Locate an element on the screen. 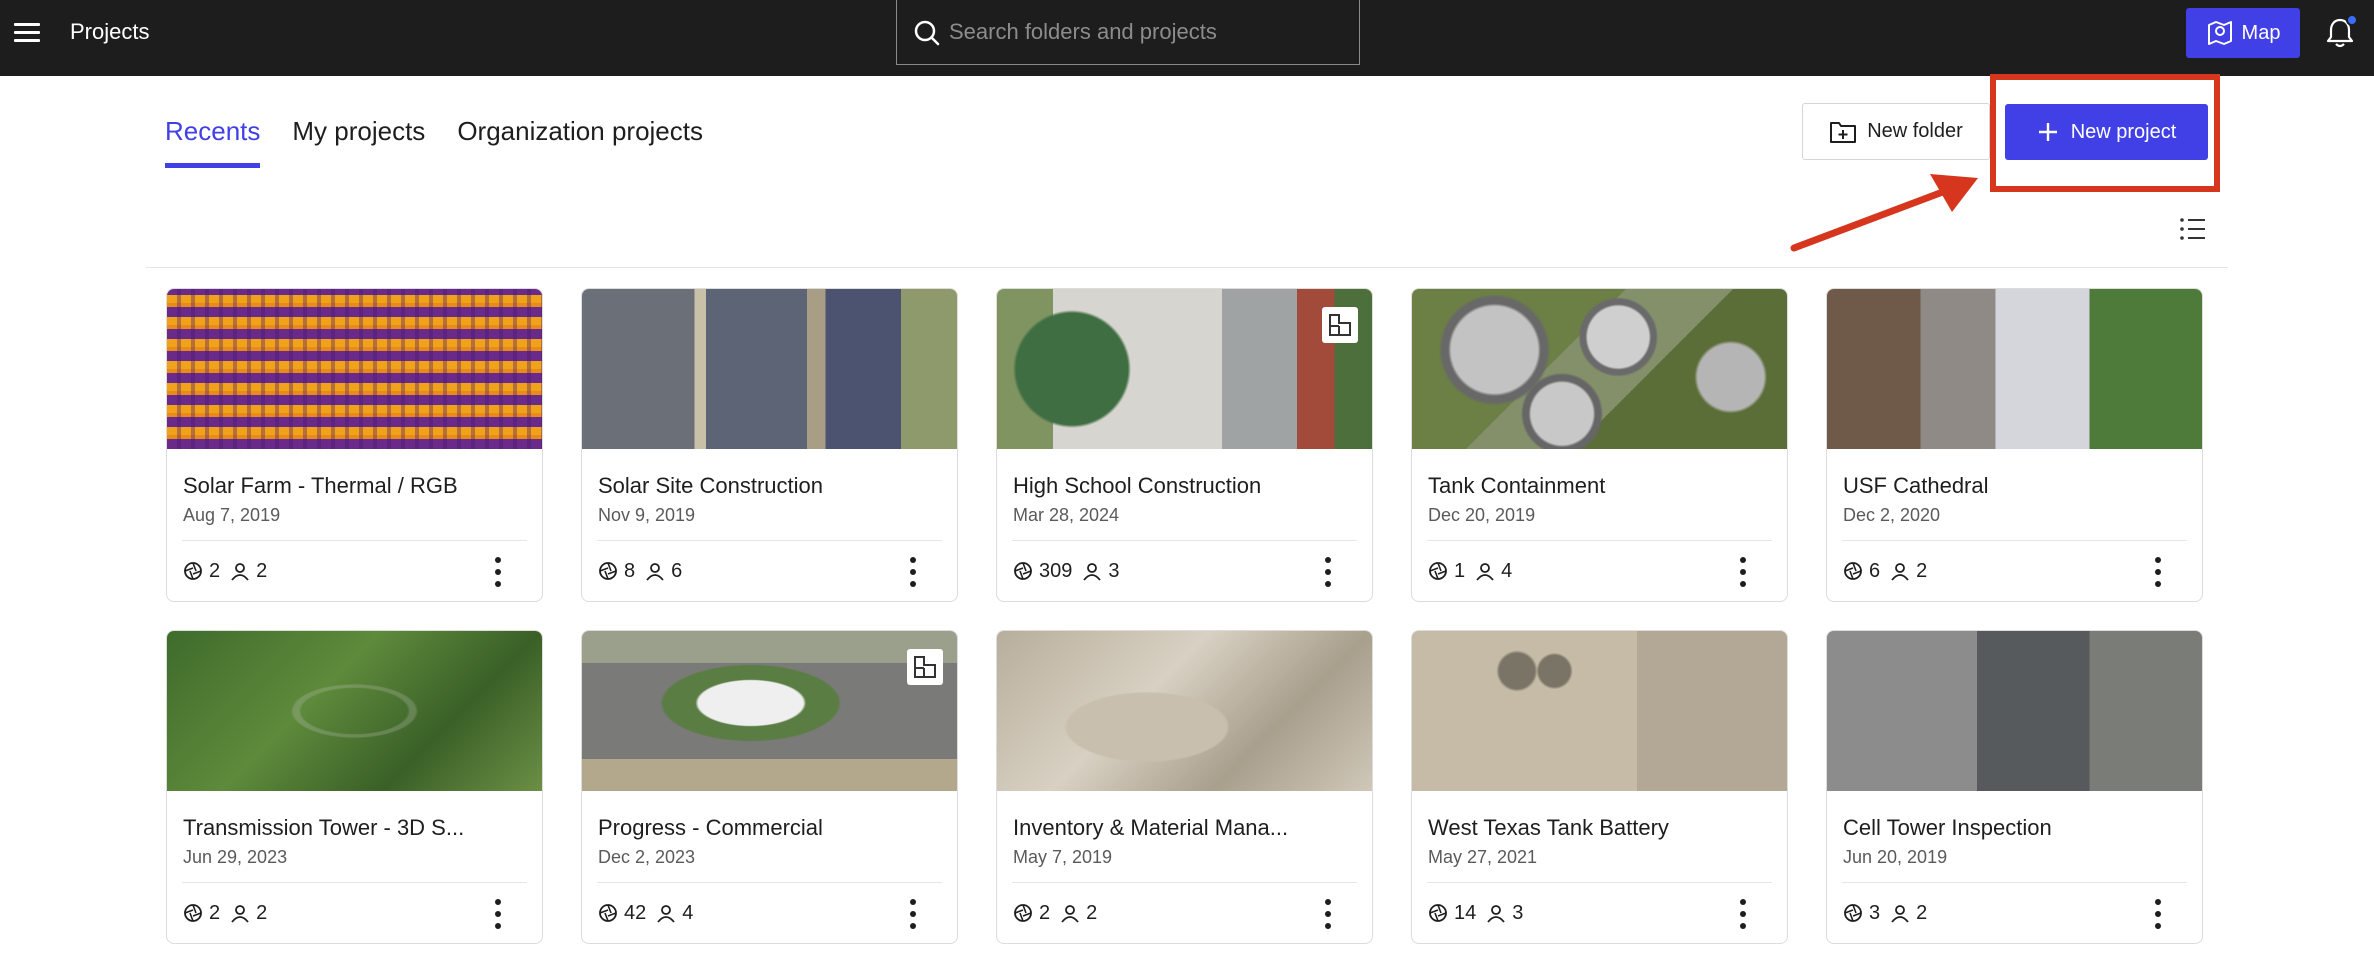 The height and width of the screenshot is (966, 2374). map-count: 1 is located at coordinates (1446, 571).